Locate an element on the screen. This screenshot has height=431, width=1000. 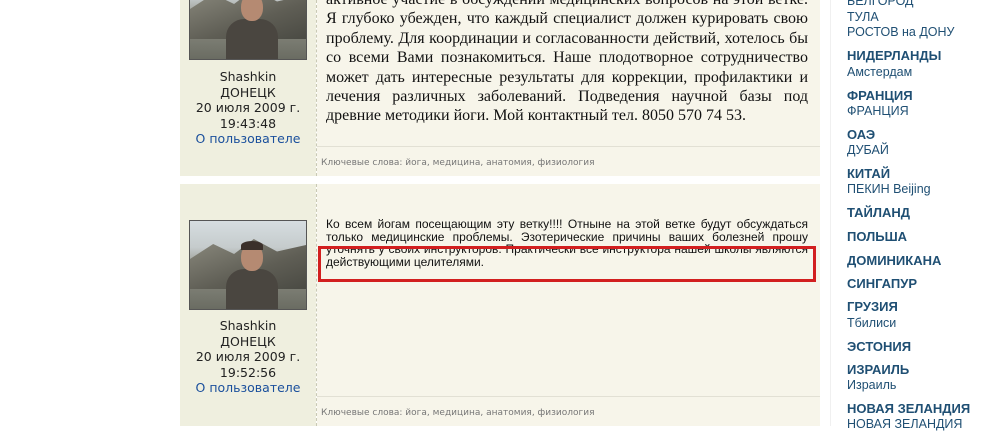
sidebar-item-dominicana: ДОМИНИКАНА is located at coordinates (894, 260).